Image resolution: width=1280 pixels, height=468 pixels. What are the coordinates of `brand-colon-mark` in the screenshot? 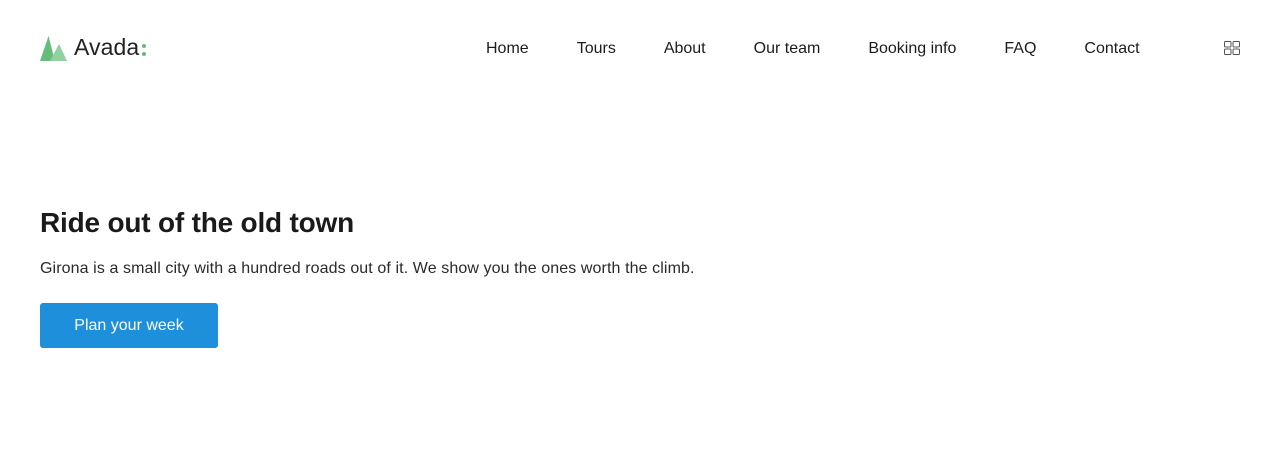 It's located at (144, 50).